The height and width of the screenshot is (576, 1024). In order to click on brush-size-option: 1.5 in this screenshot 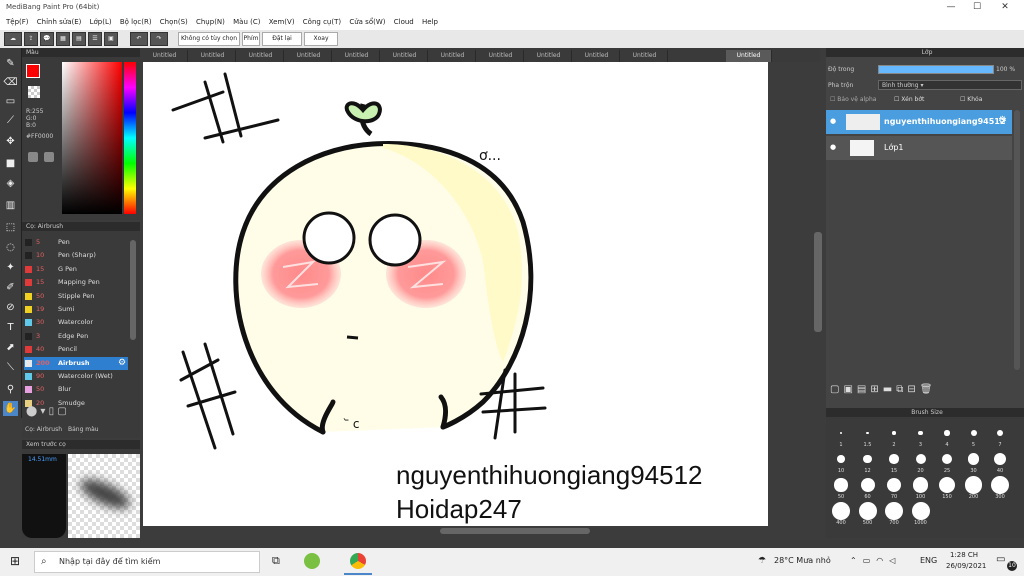, I will do `click(868, 436)`.